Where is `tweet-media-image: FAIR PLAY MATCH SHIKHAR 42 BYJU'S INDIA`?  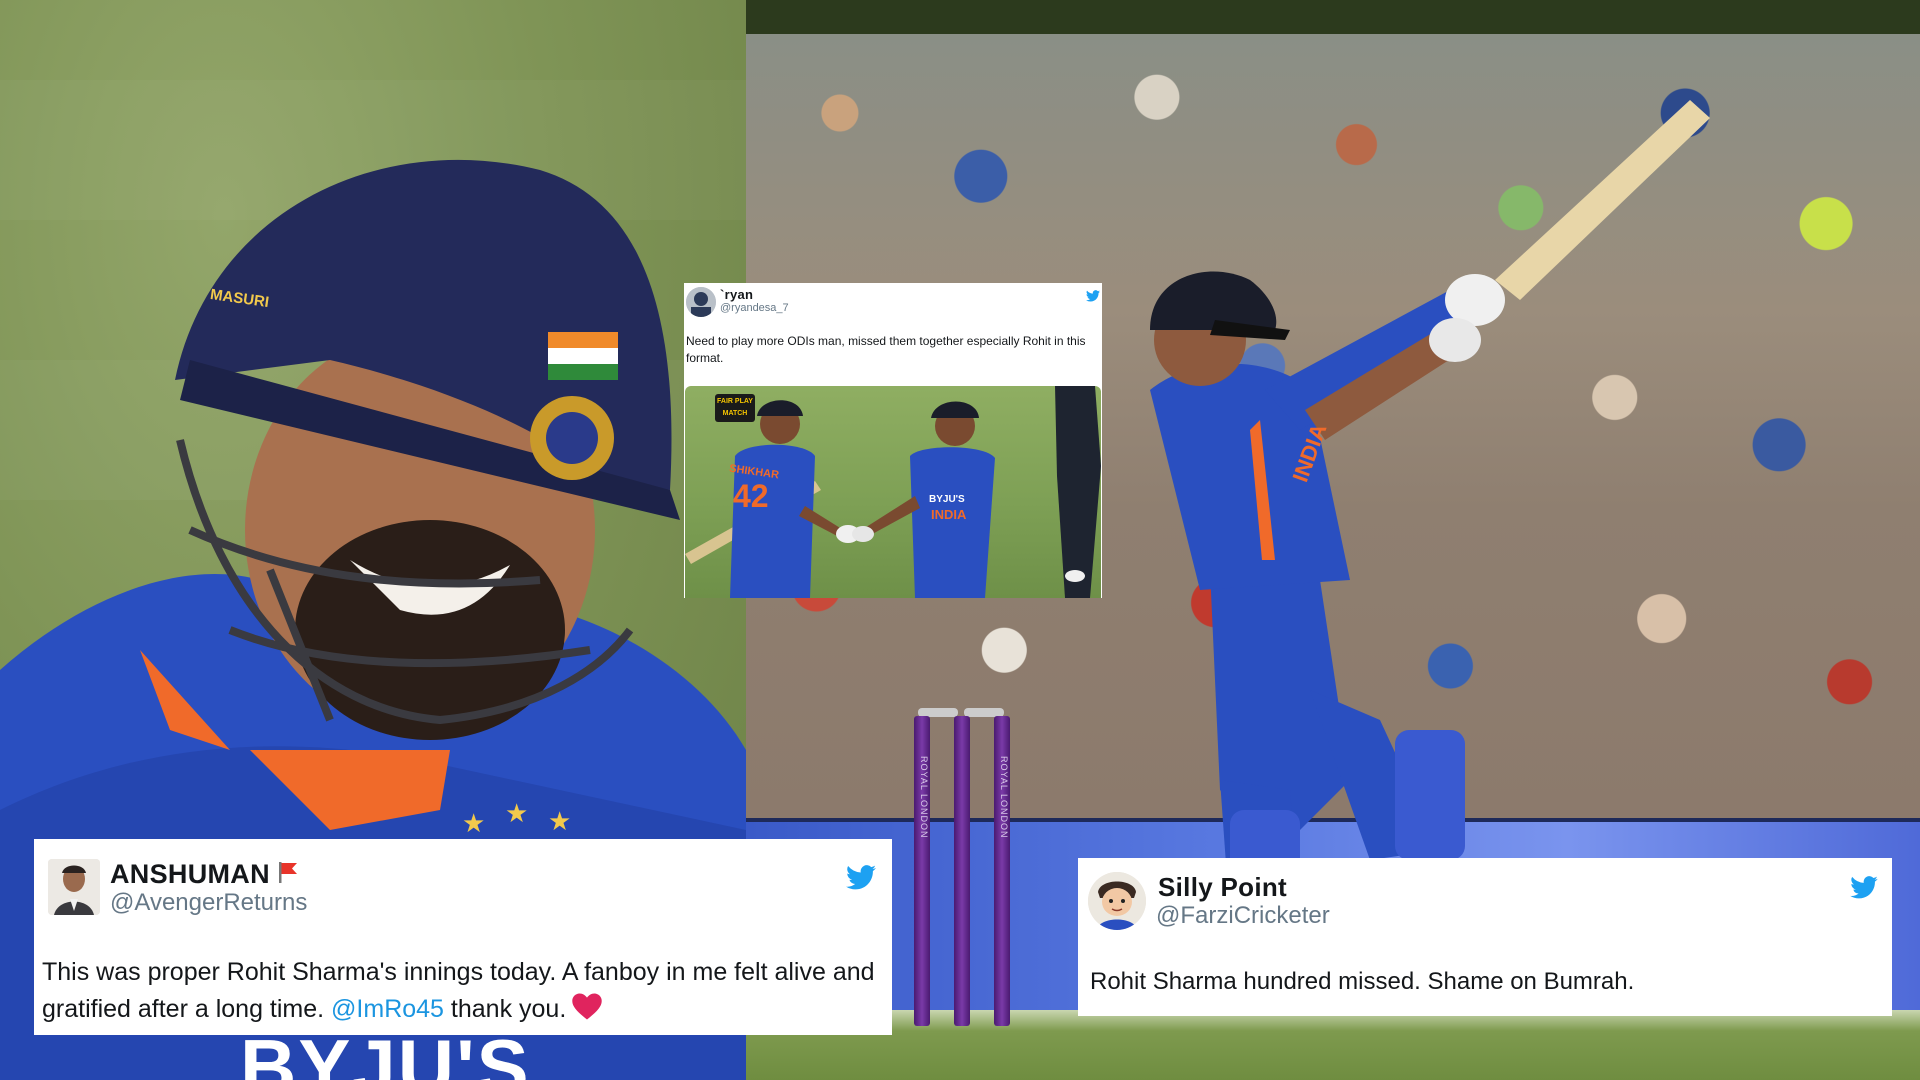
tweet-media-image: FAIR PLAY MATCH SHIKHAR 42 BYJU'S INDIA is located at coordinates (893, 492).